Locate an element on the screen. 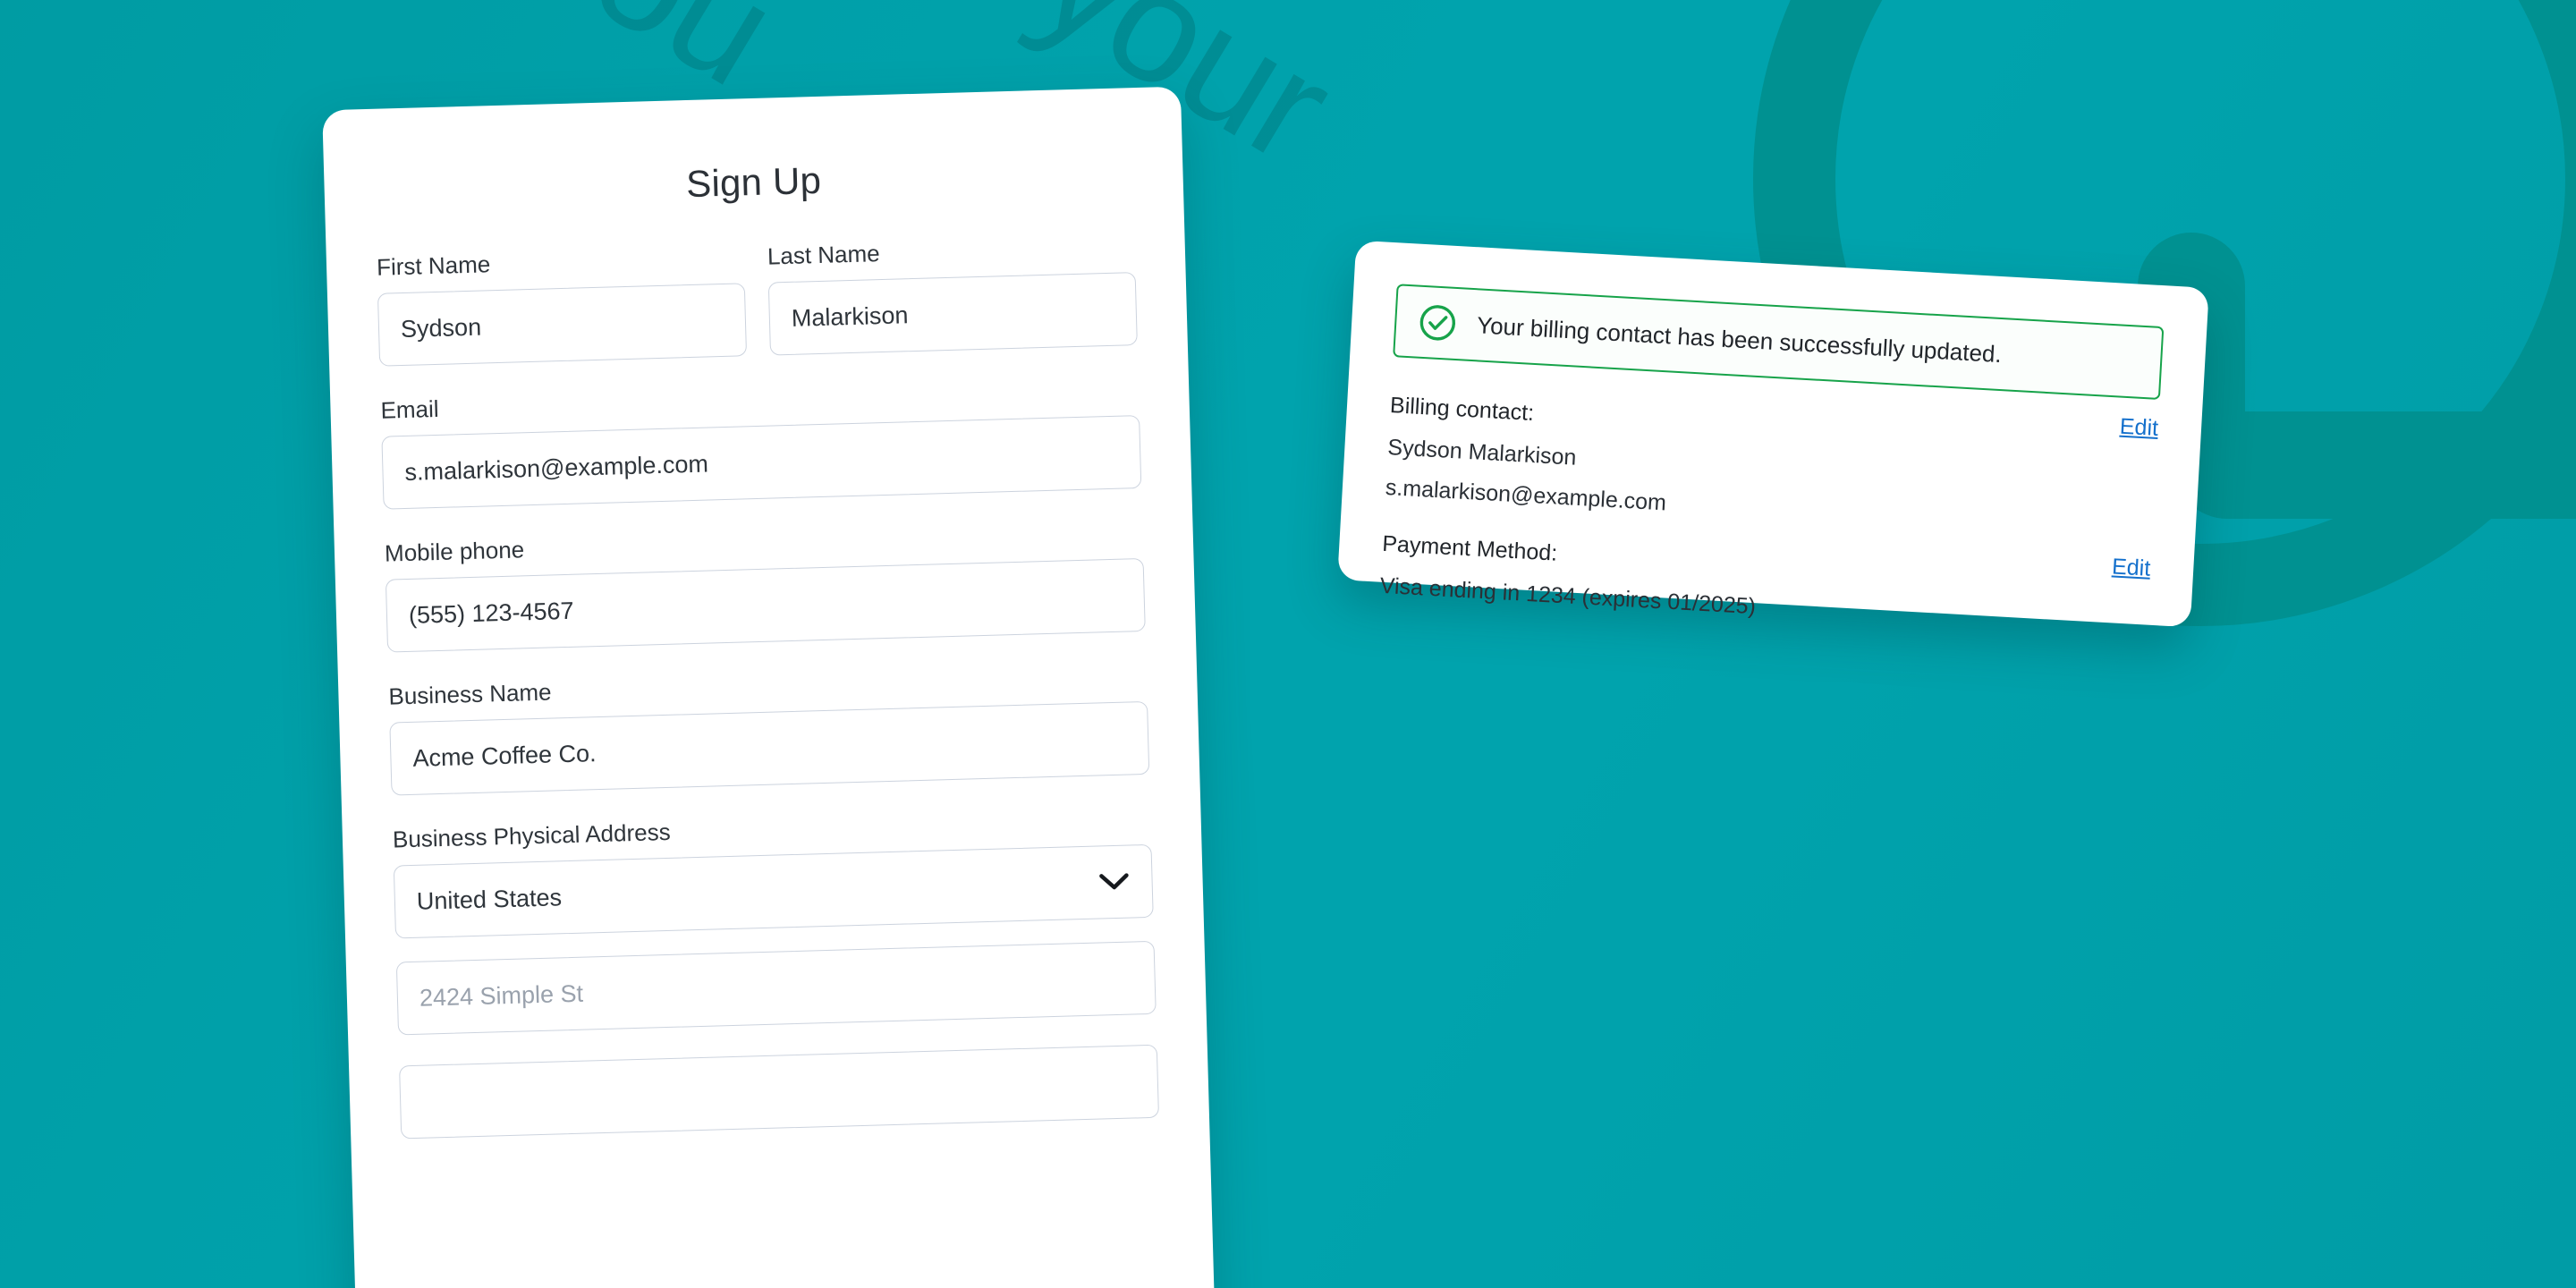 This screenshot has height=1288, width=2576. last-name-group: Last Name Malarkison is located at coordinates (952, 294).